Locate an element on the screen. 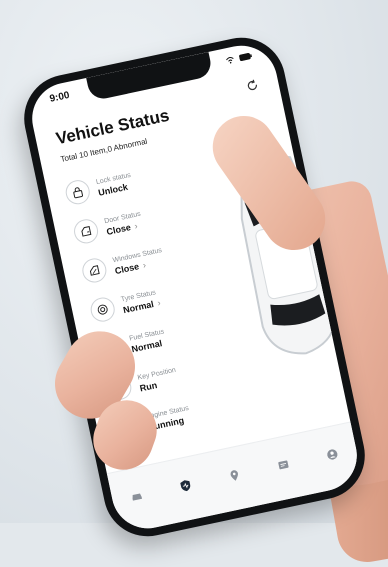  message-tab-icon is located at coordinates (282, 464).